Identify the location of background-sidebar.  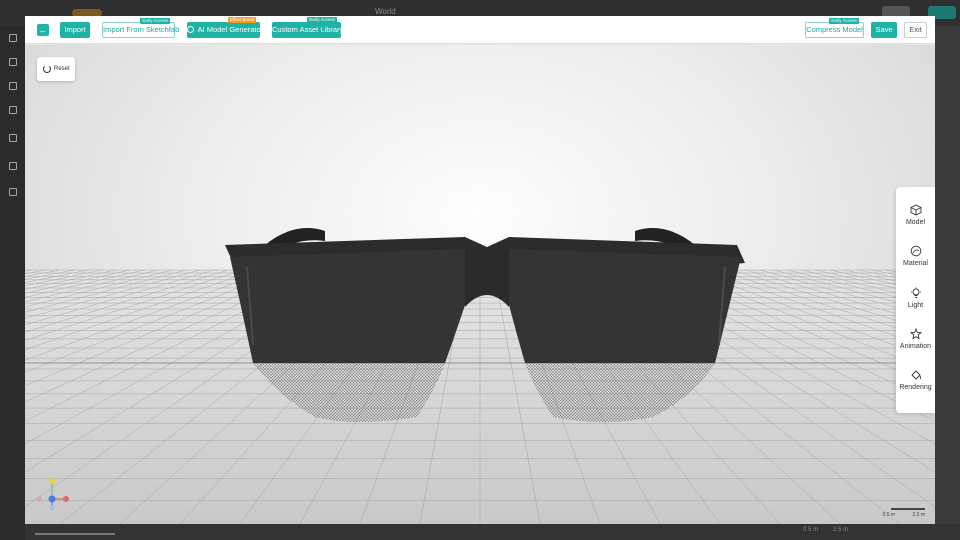
(12, 283).